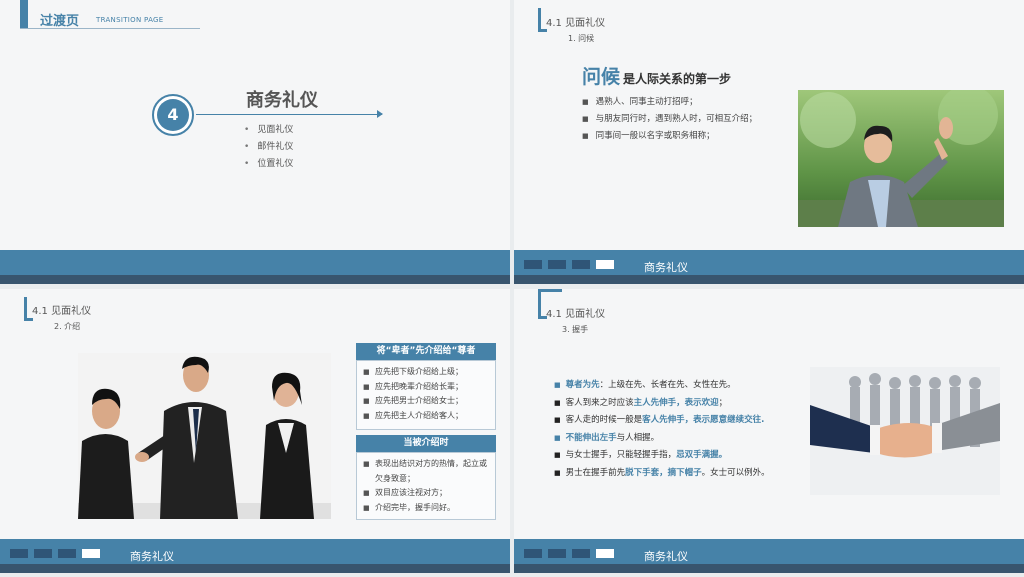 This screenshot has height=577, width=1024. I want to click on list-item: 邮件礼仪, so click(268, 147).